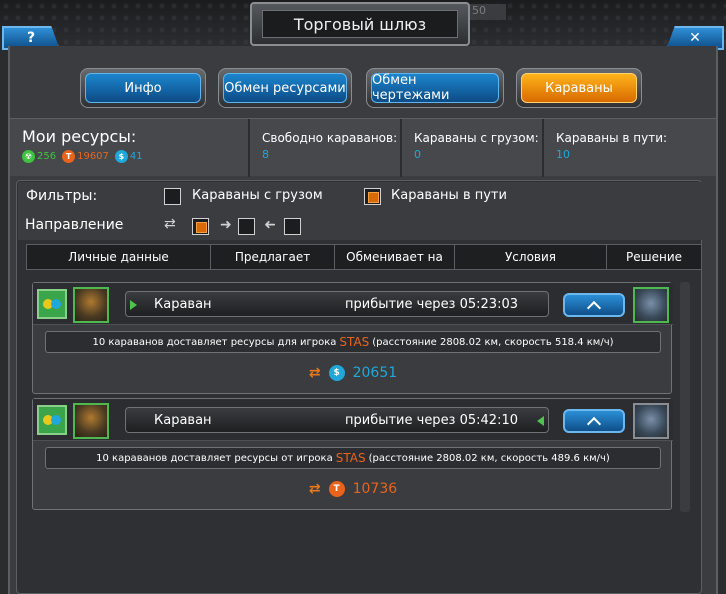 This screenshot has height=594, width=726. I want to click on my-resources: Мои ресурсы: ☢ 256 T 19607 $ 41, so click(129, 148).